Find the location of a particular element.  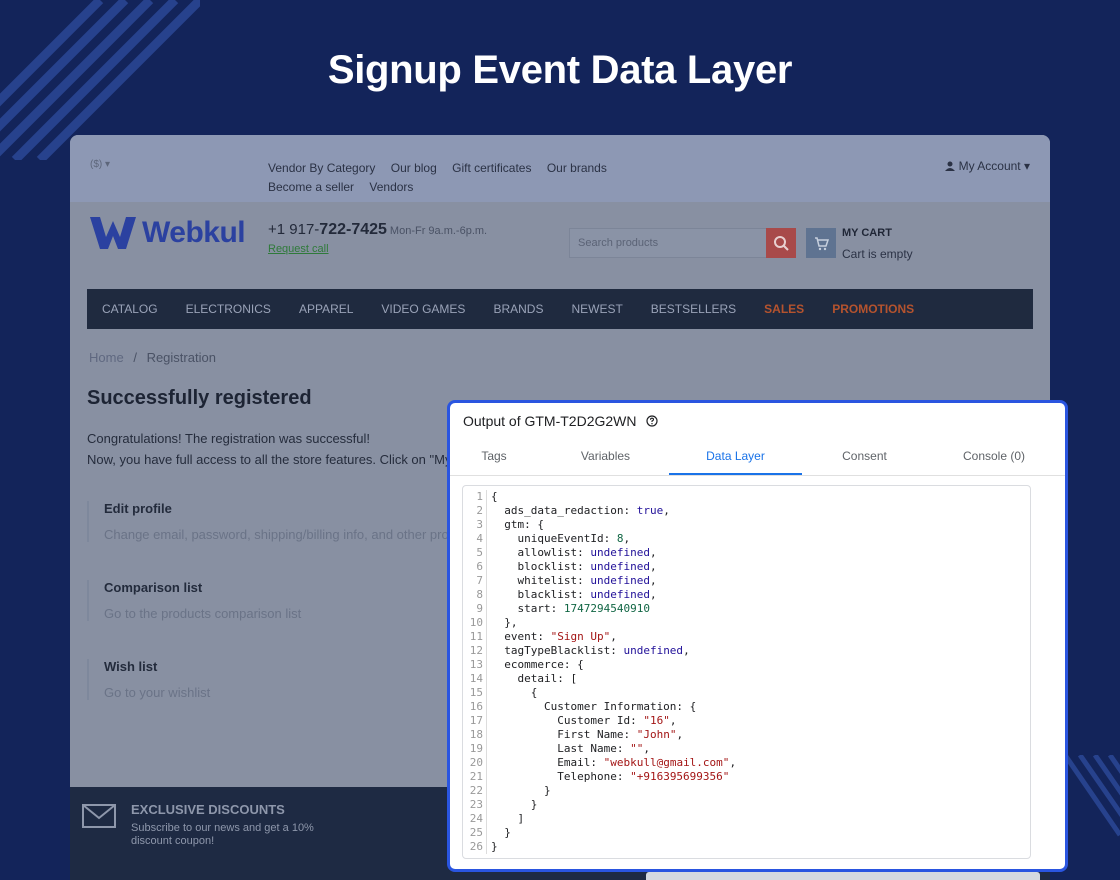

tab-tags: Tags is located at coordinates (494, 458).